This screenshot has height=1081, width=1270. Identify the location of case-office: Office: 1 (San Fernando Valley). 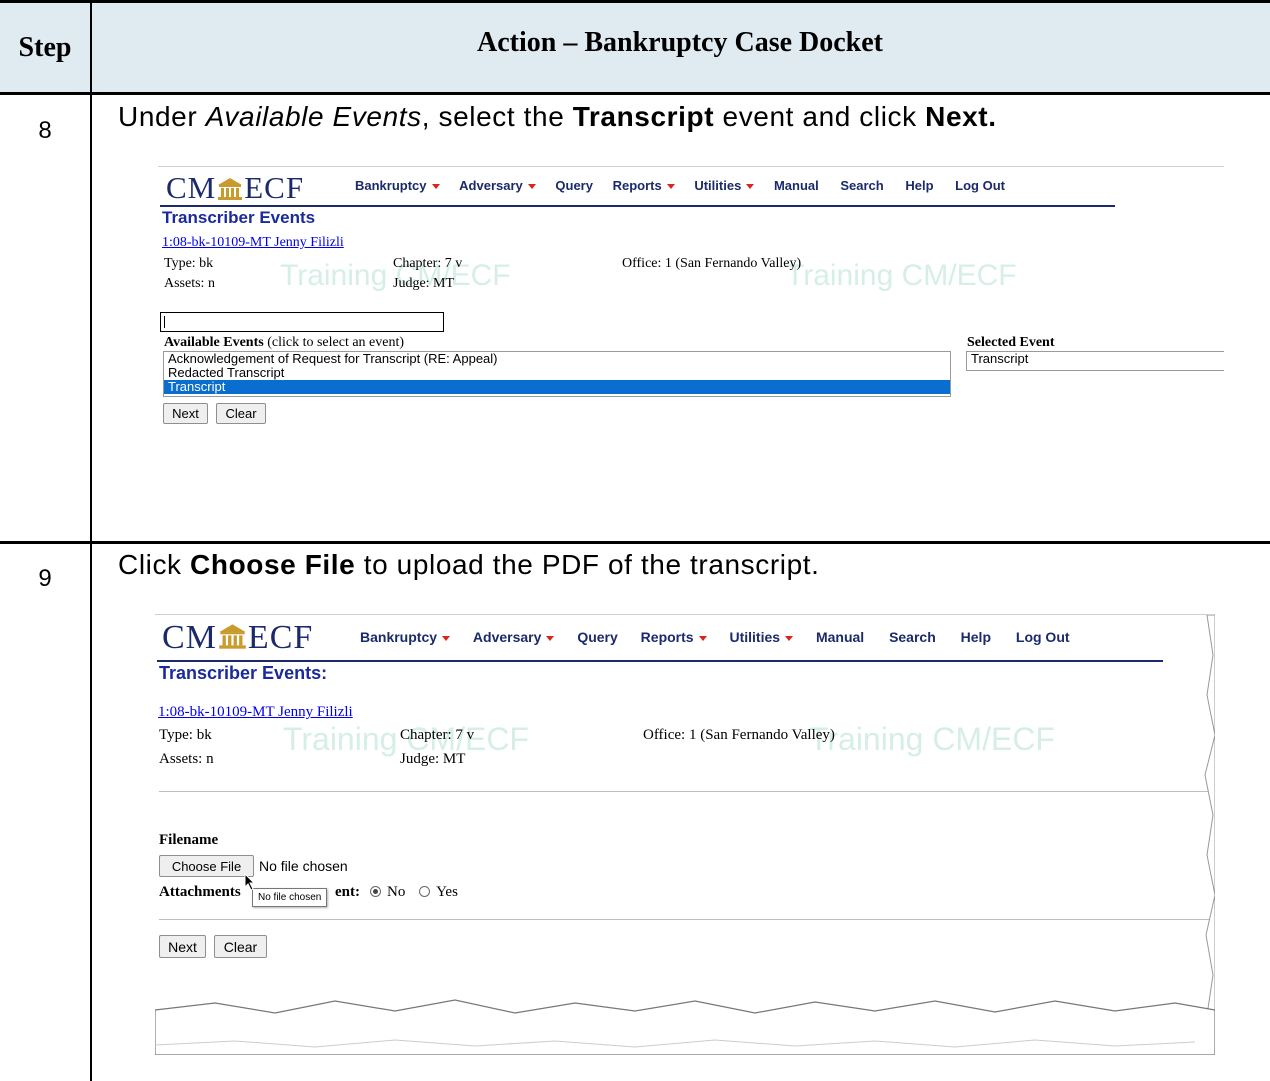
(712, 263).